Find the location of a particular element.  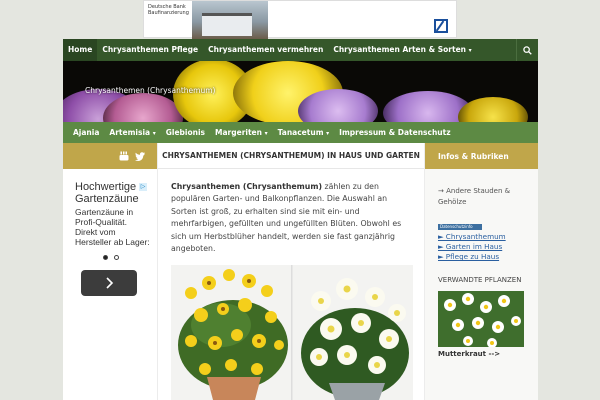

top-ad-banner: Deutsche Bank Baufinanzierung is located at coordinates (300, 19).